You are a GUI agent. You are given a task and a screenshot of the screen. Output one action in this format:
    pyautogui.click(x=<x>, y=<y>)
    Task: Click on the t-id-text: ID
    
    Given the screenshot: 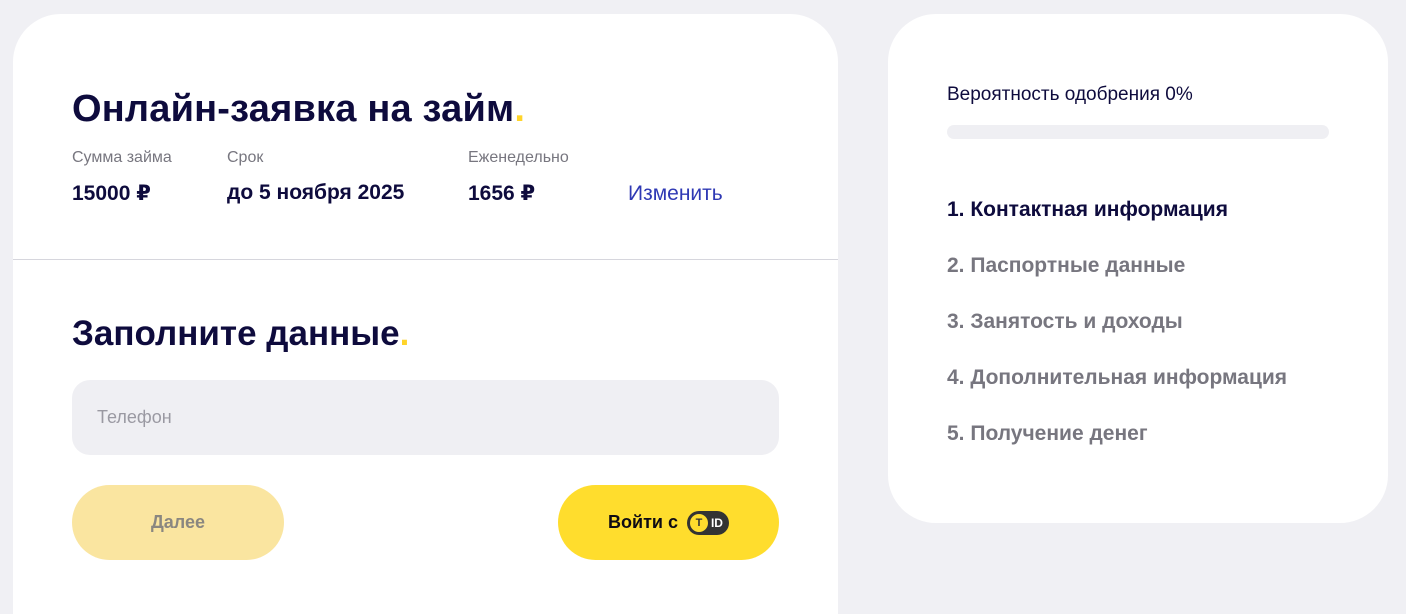 What is the action you would take?
    pyautogui.click(x=716, y=522)
    